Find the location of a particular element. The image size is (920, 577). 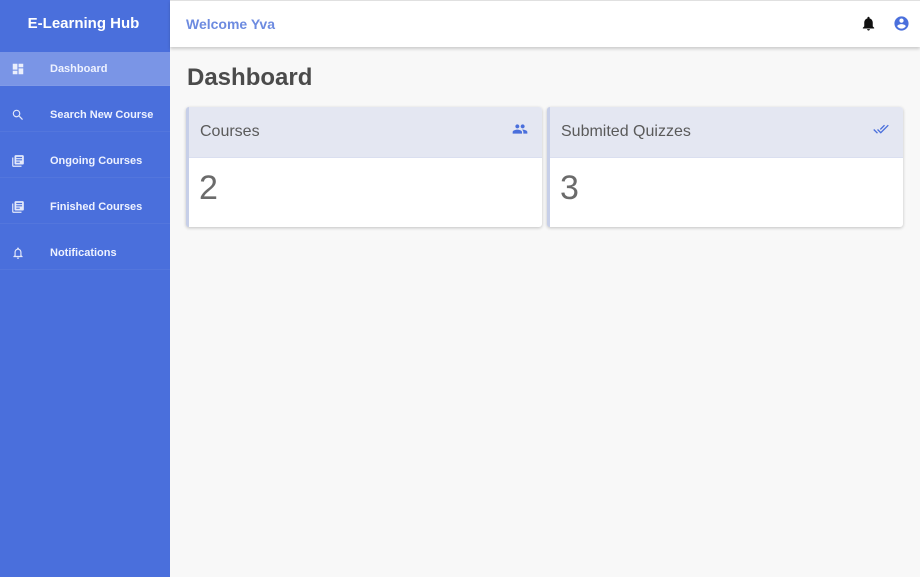

double-check-icon is located at coordinates (881, 131).